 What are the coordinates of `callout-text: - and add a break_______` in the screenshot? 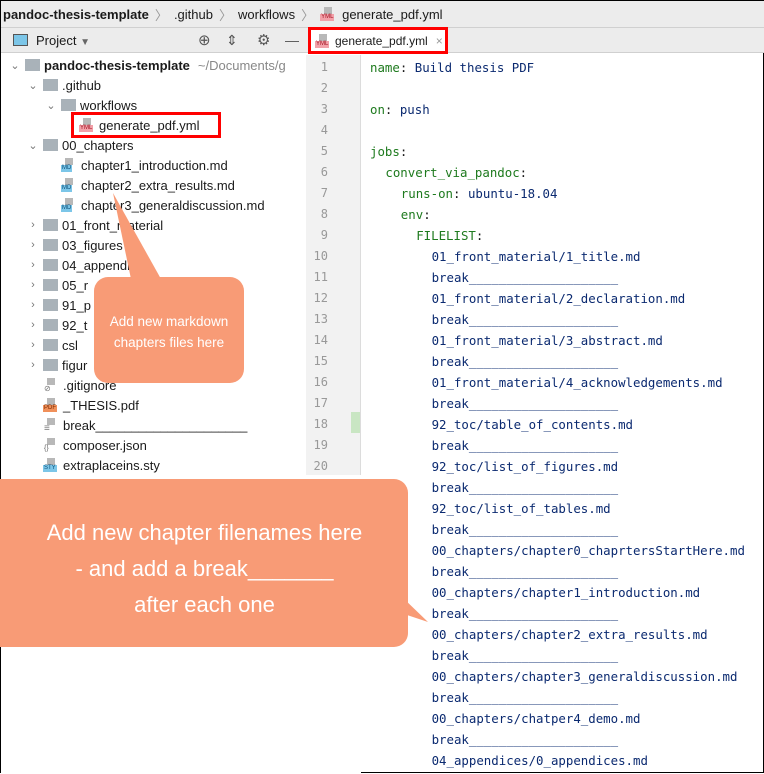 It's located at (204, 568).